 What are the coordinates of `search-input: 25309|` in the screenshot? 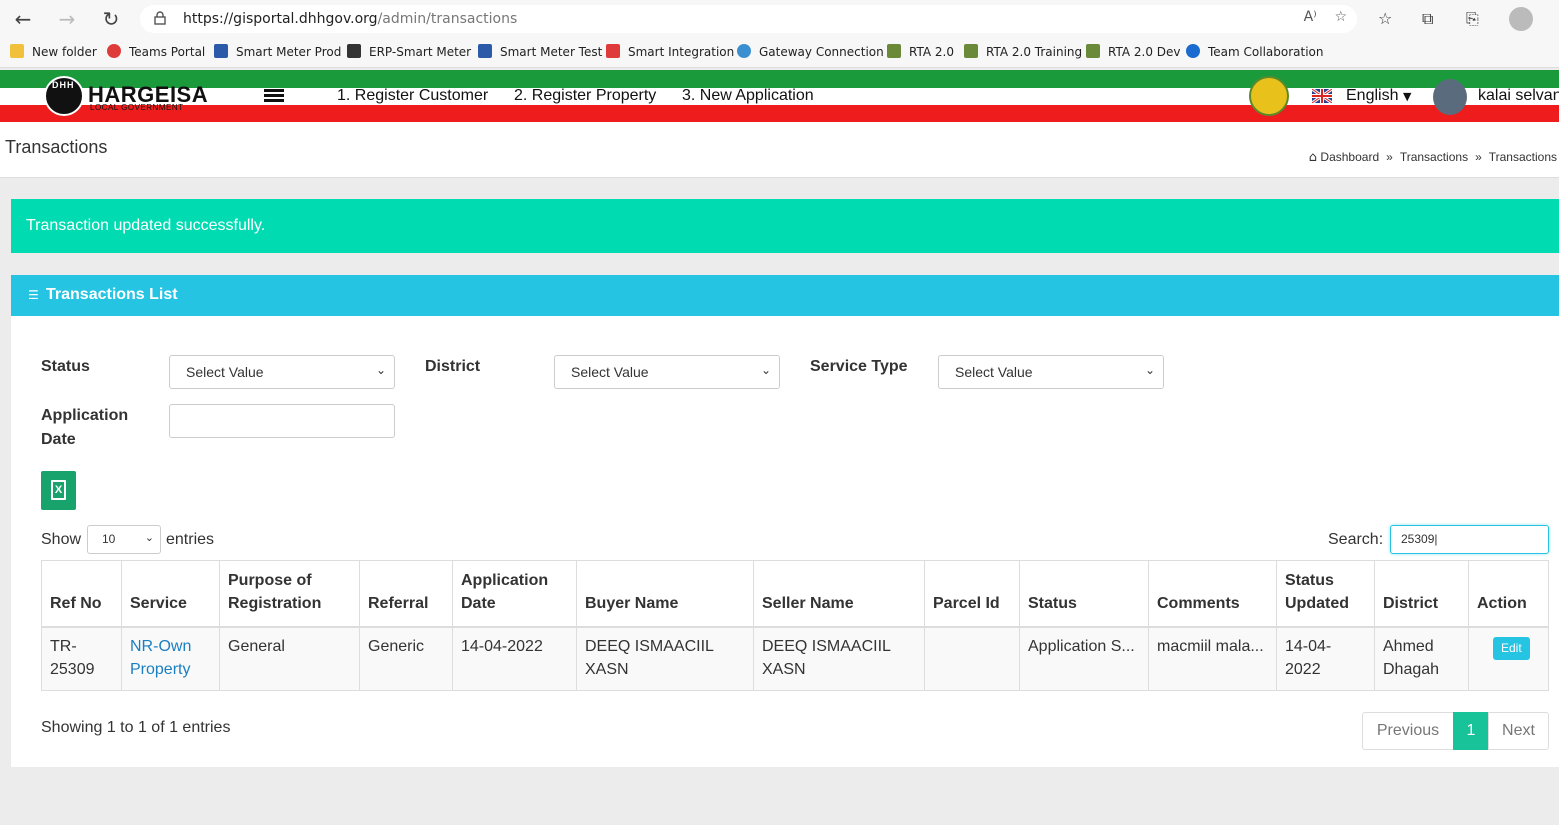 It's located at (1469, 539).